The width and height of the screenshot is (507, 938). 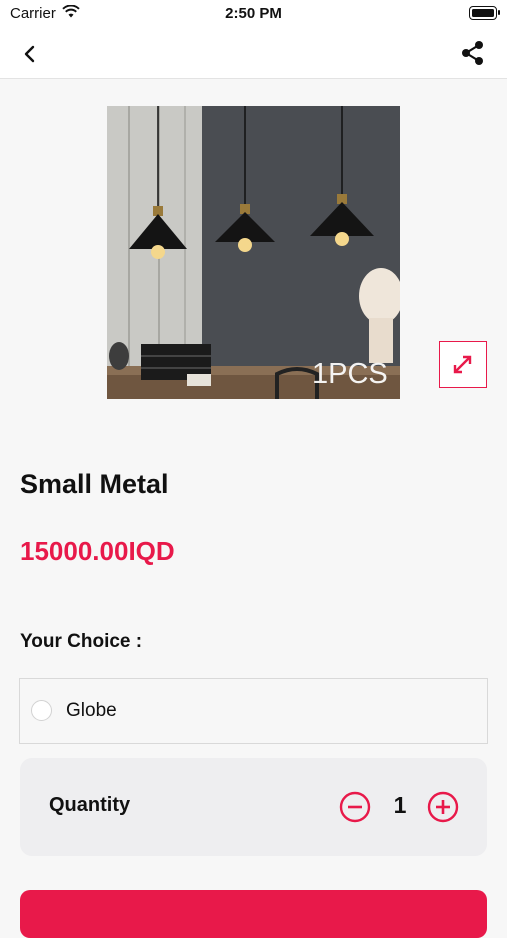 I want to click on radio-button, so click(x=41, y=710).